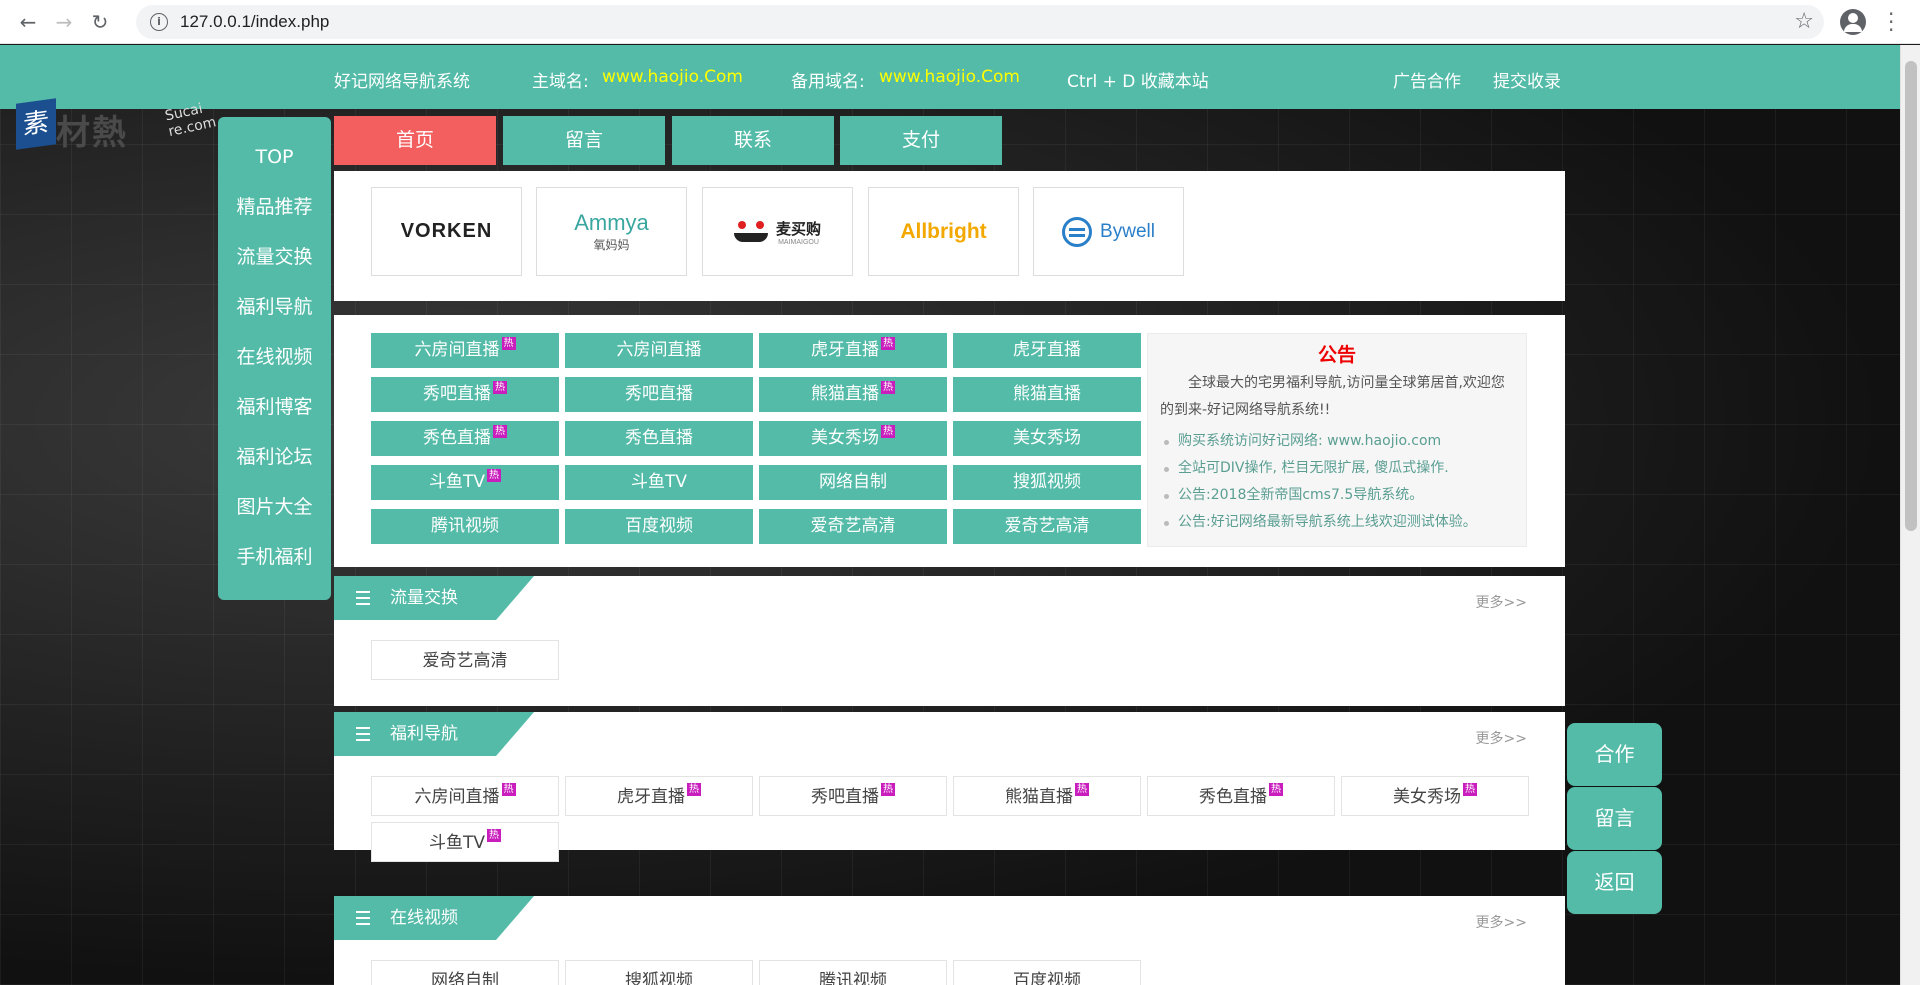 This screenshot has width=1920, height=985. What do you see at coordinates (659, 482) in the screenshot?
I see `quick-link-button: 斗鱼TV` at bounding box center [659, 482].